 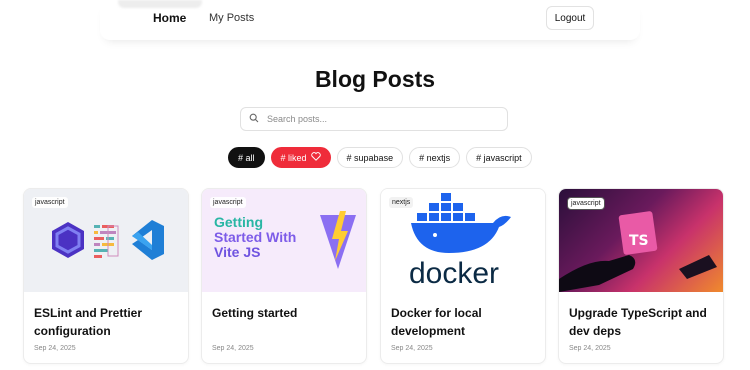 What do you see at coordinates (454, 273) in the screenshot?
I see `docker-wordmark: docker` at bounding box center [454, 273].